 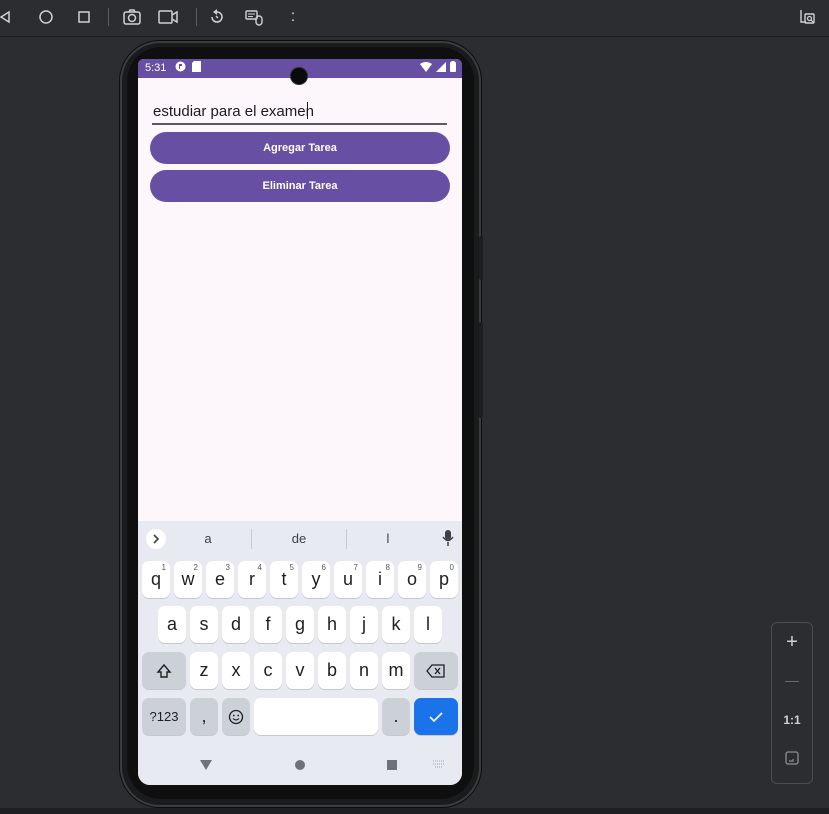 I want to click on comma-key: ,, so click(x=204, y=716).